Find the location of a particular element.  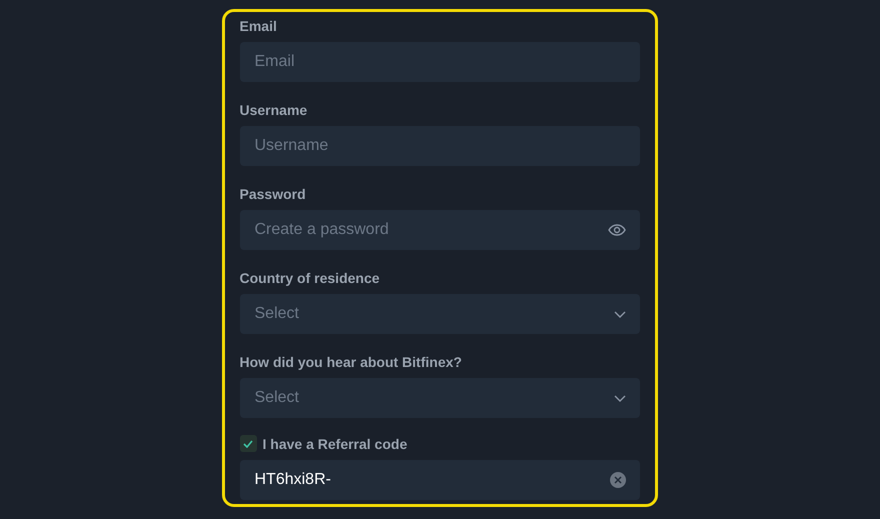

field-label: Country of residence is located at coordinates (310, 278).